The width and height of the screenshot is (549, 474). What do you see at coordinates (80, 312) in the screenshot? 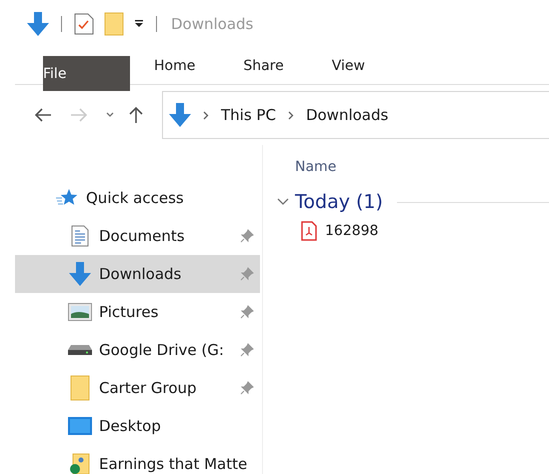
I see `landscape-icon` at bounding box center [80, 312].